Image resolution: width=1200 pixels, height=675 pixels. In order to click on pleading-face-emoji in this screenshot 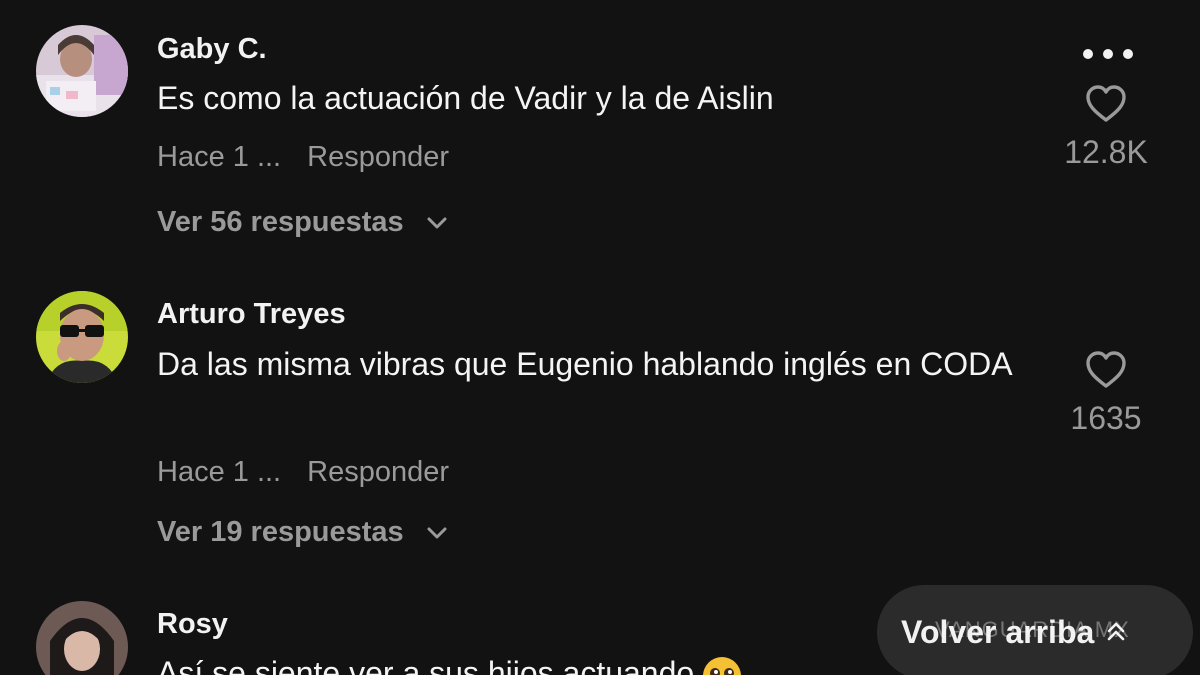, I will do `click(722, 665)`.